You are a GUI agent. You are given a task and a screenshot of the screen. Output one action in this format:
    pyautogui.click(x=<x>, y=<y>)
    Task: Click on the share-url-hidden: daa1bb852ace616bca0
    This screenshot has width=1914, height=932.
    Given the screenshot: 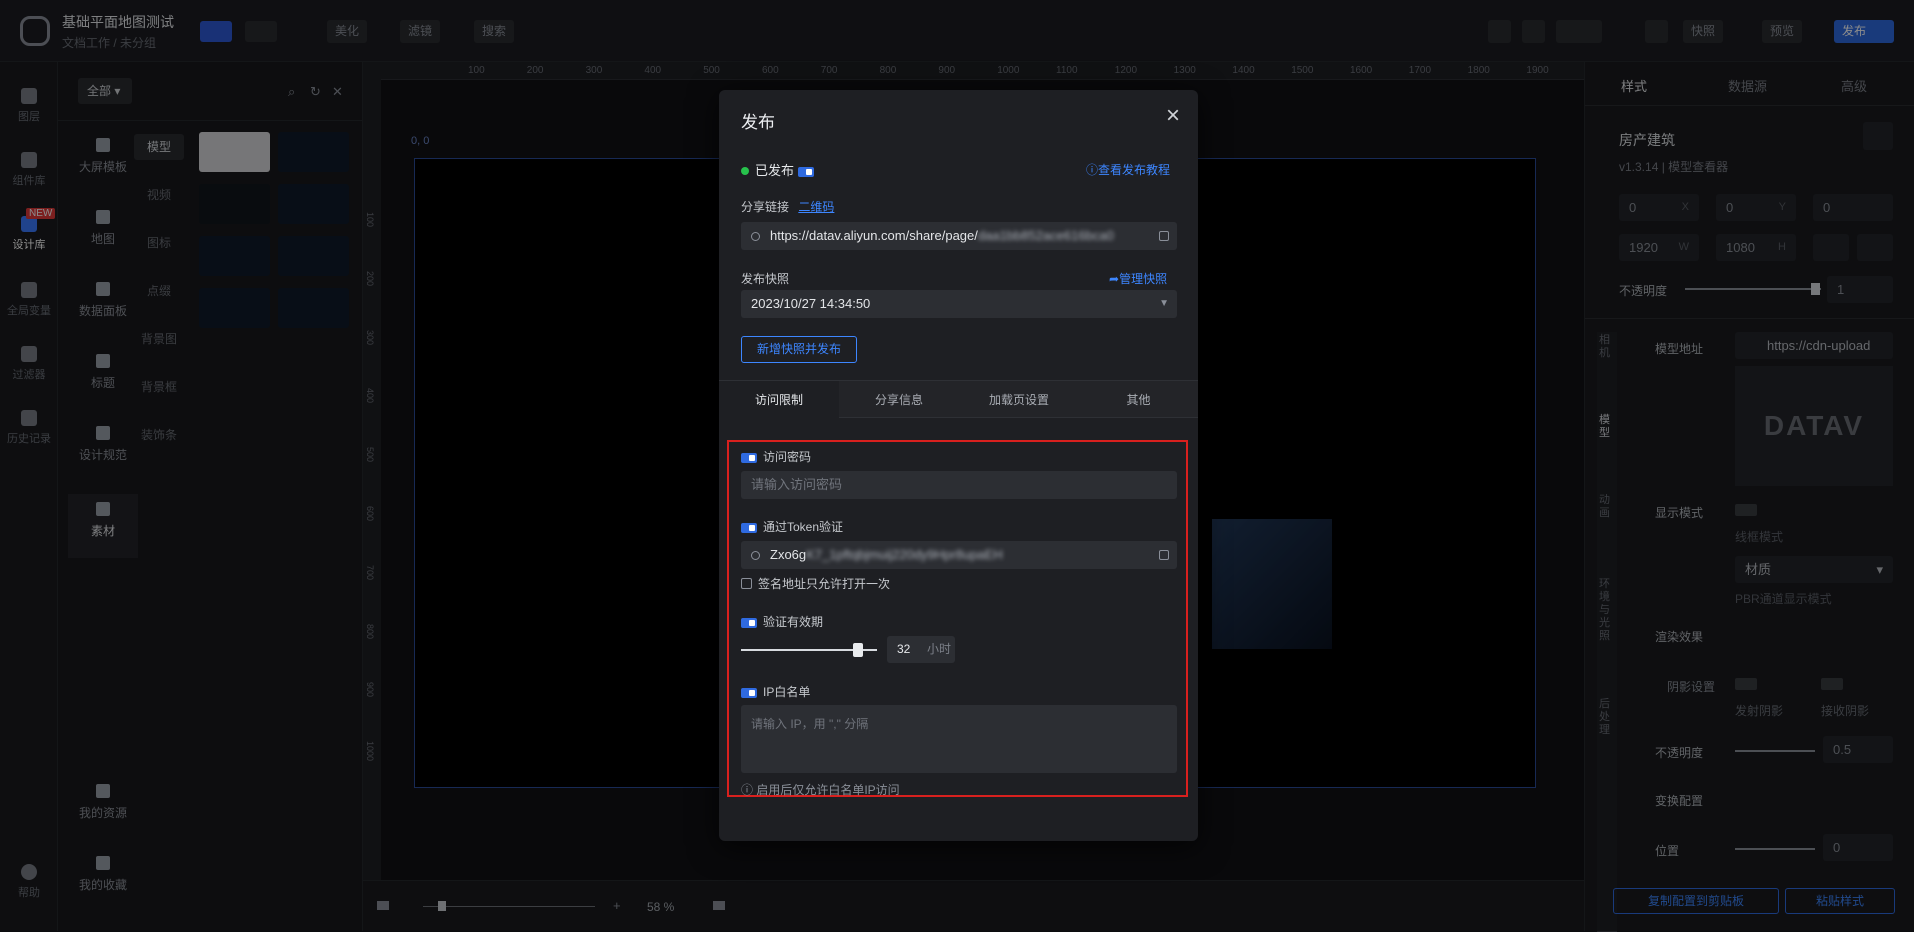 What is the action you would take?
    pyautogui.click(x=1045, y=235)
    